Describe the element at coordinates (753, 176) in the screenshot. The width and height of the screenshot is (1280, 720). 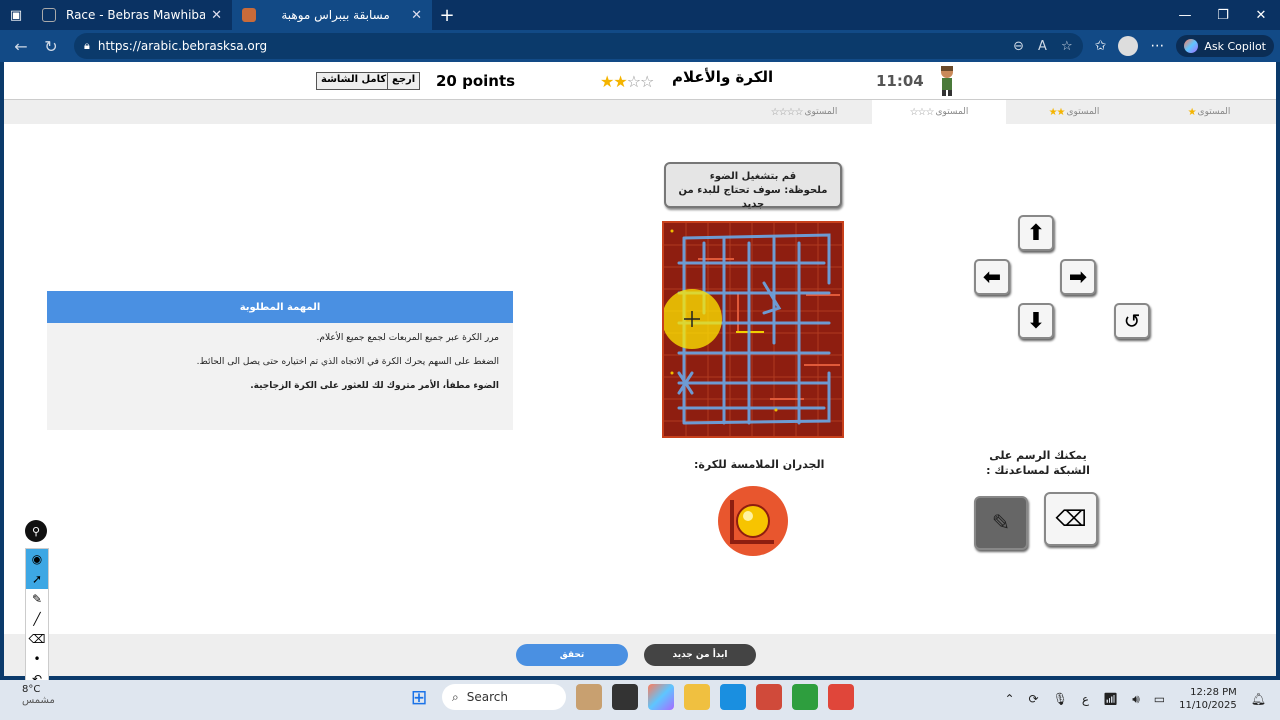
I see `instruction-line: قم بتشغيل الضوء` at that location.